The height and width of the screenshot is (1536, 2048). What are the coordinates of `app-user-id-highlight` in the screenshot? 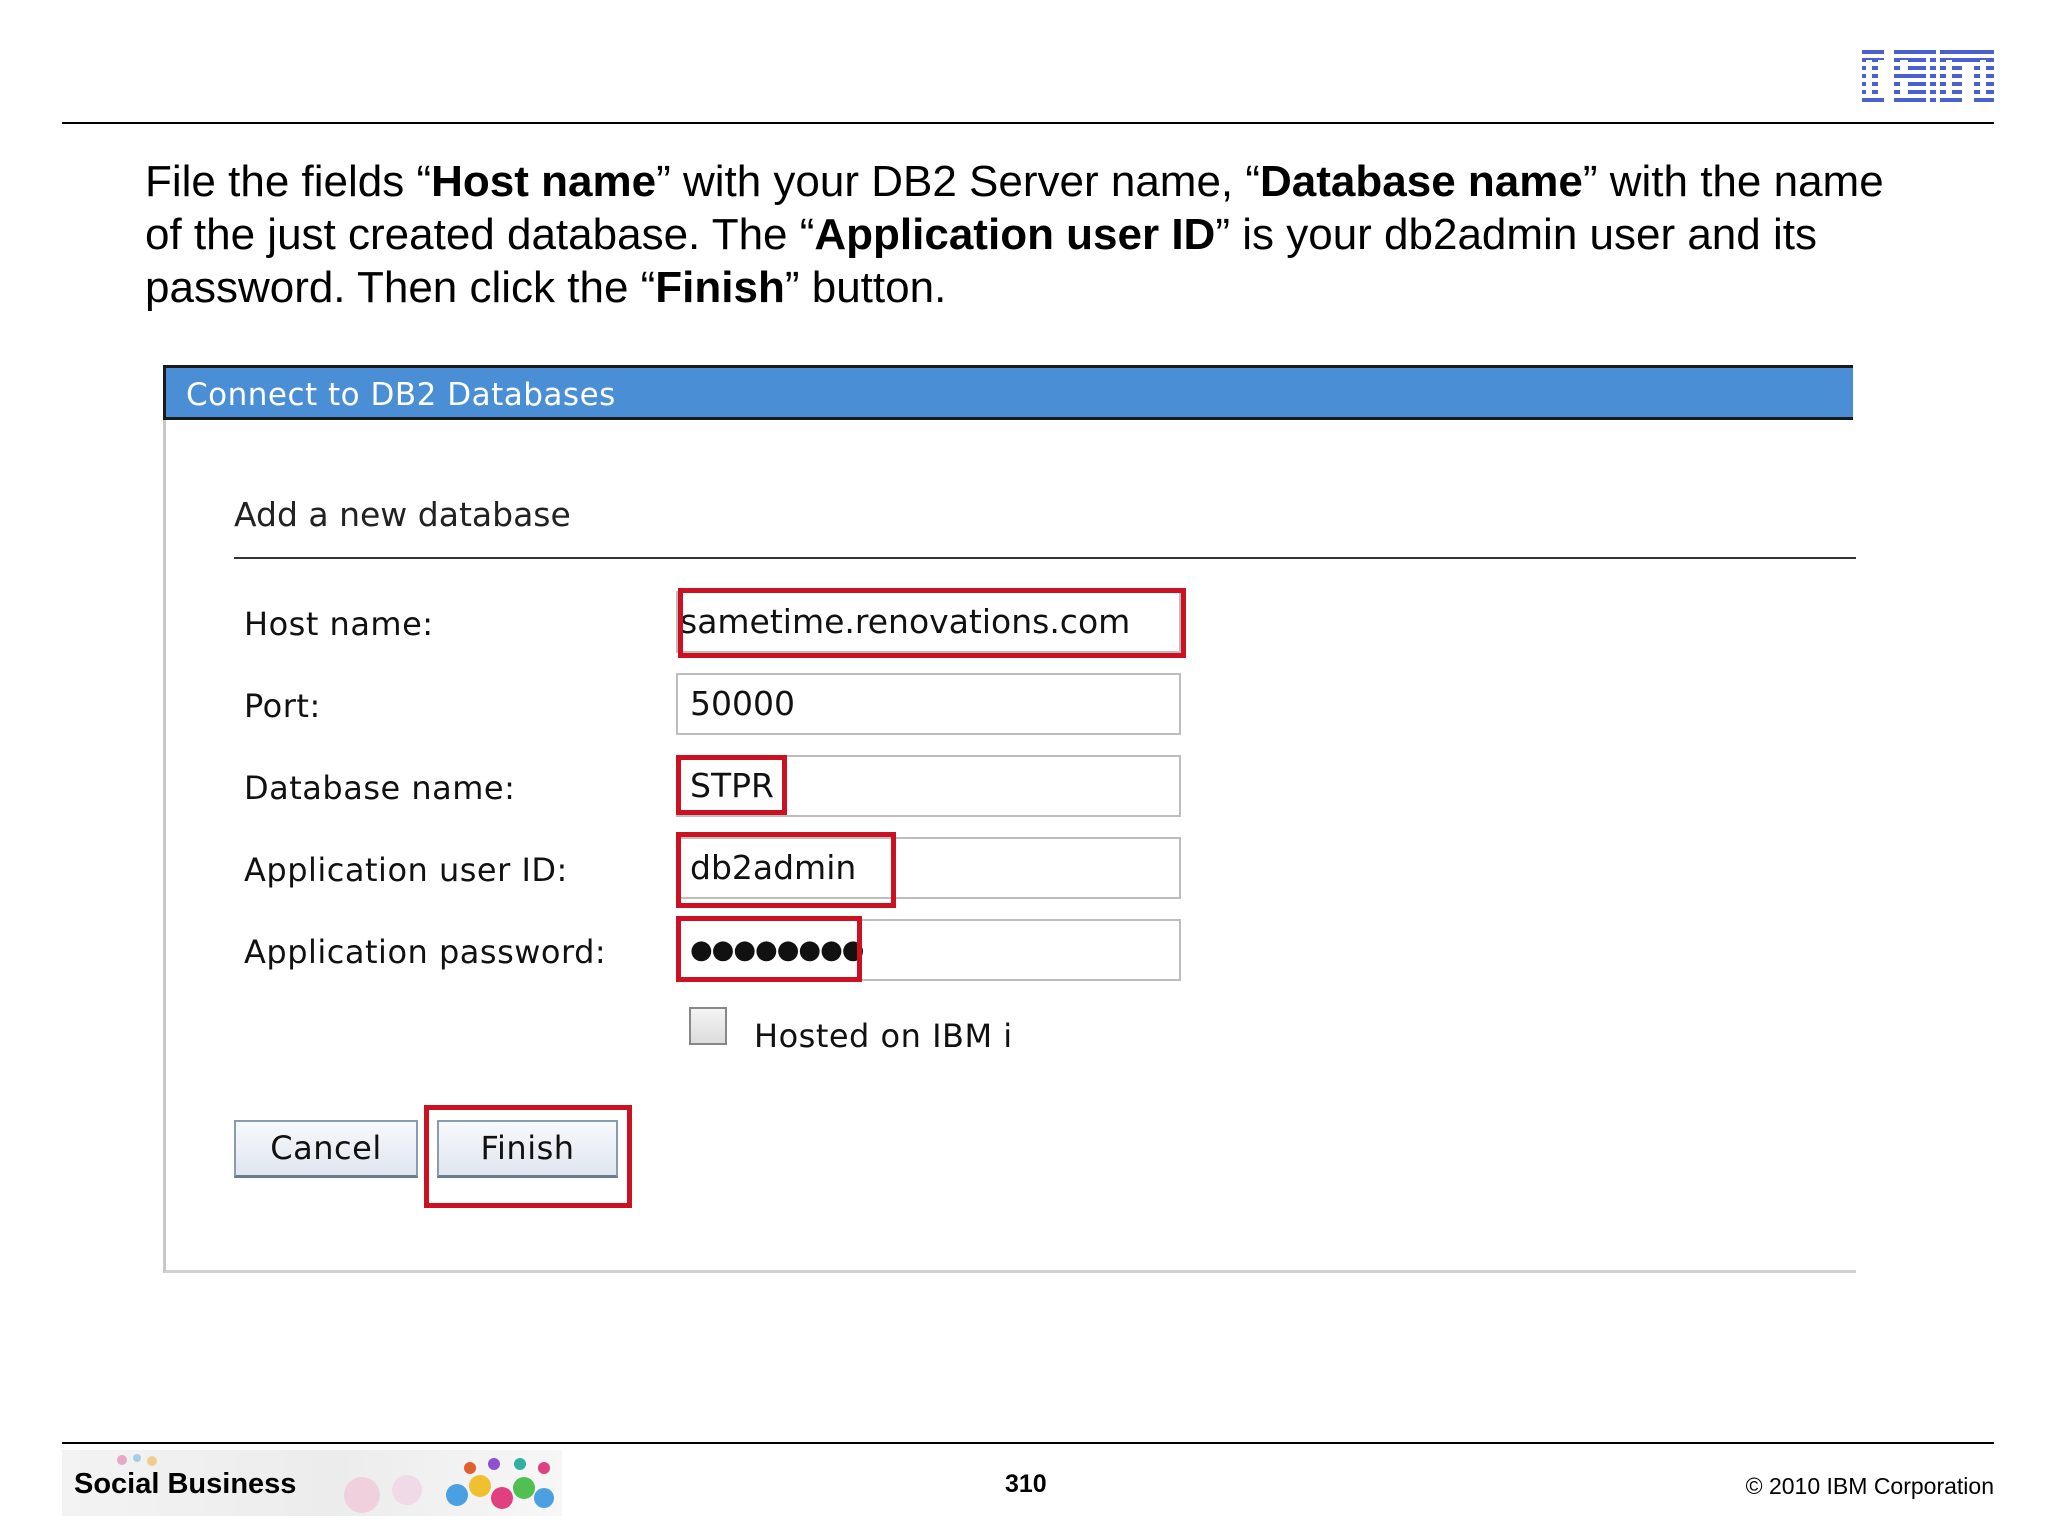 It's located at (786, 870).